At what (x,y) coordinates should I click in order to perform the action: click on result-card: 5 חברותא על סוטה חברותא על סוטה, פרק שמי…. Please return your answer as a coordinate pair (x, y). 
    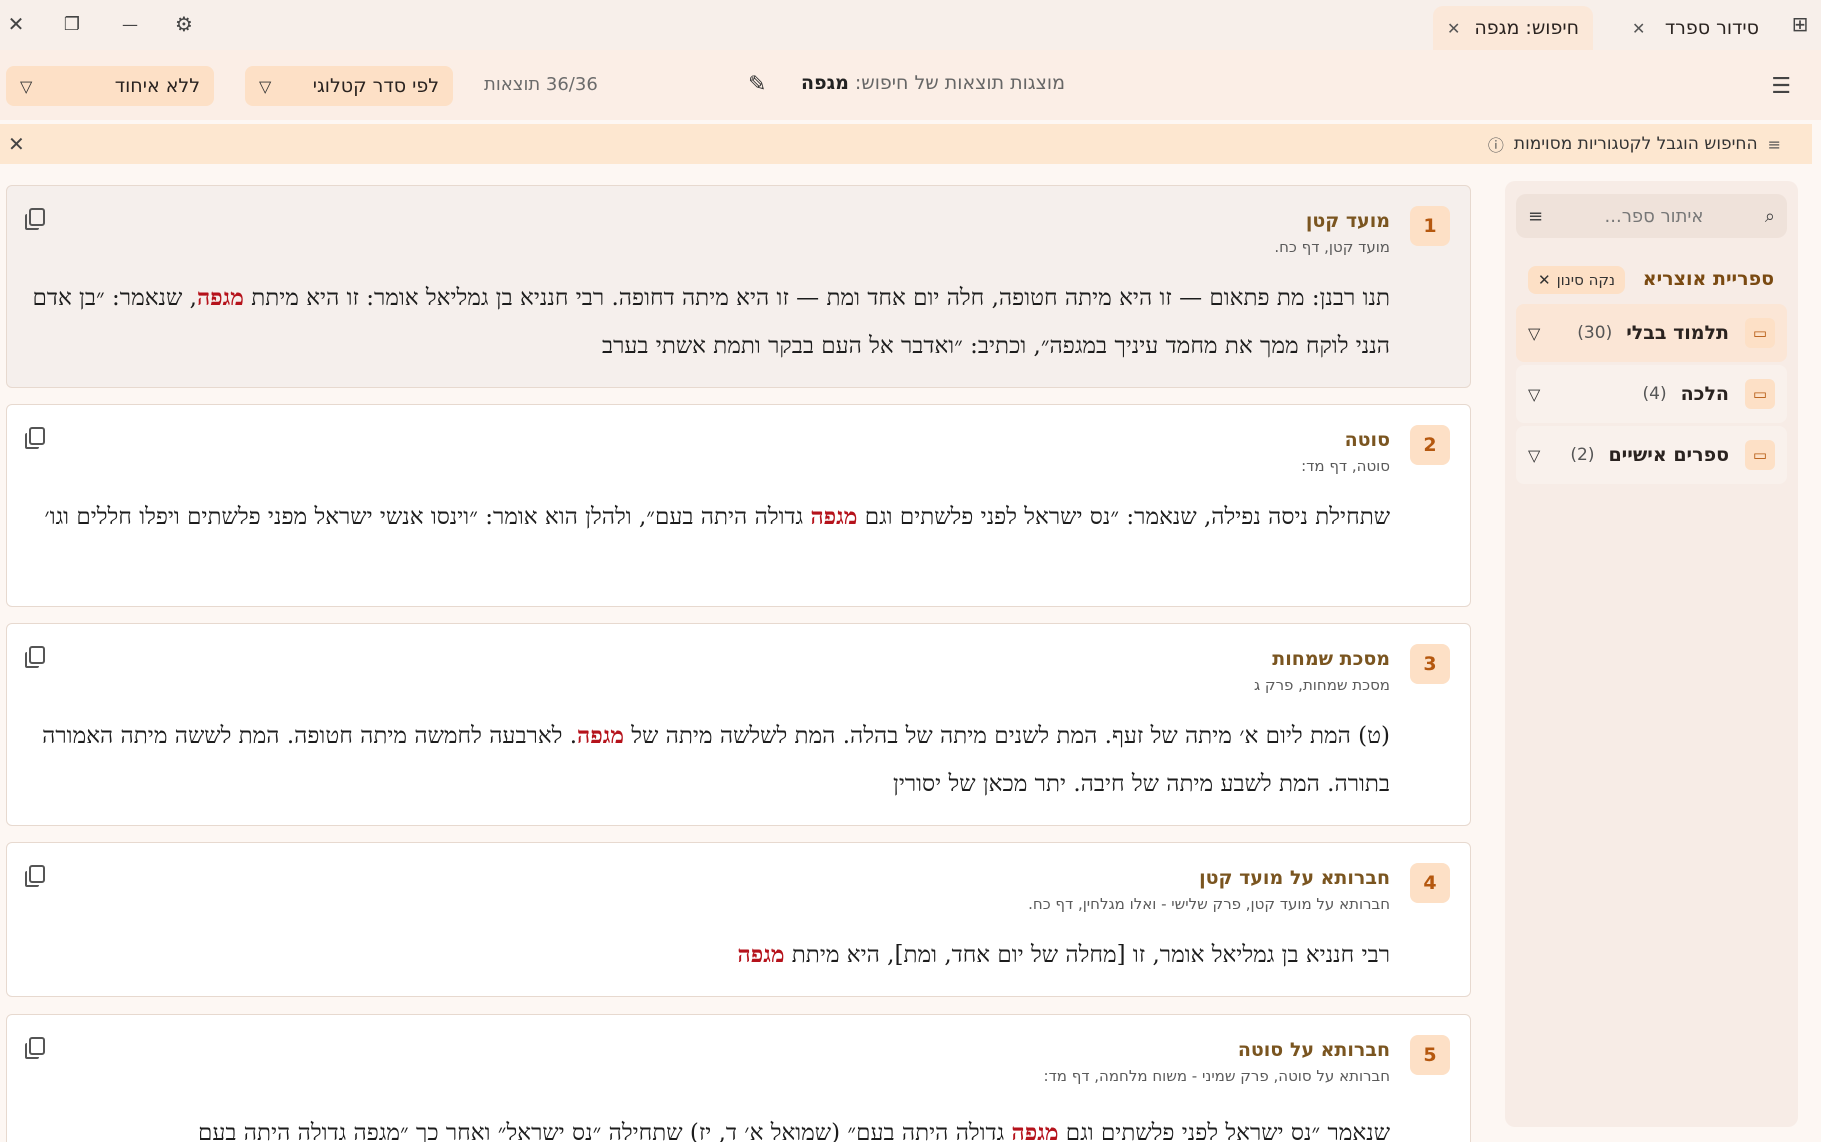
    Looking at the image, I should click on (738, 1078).